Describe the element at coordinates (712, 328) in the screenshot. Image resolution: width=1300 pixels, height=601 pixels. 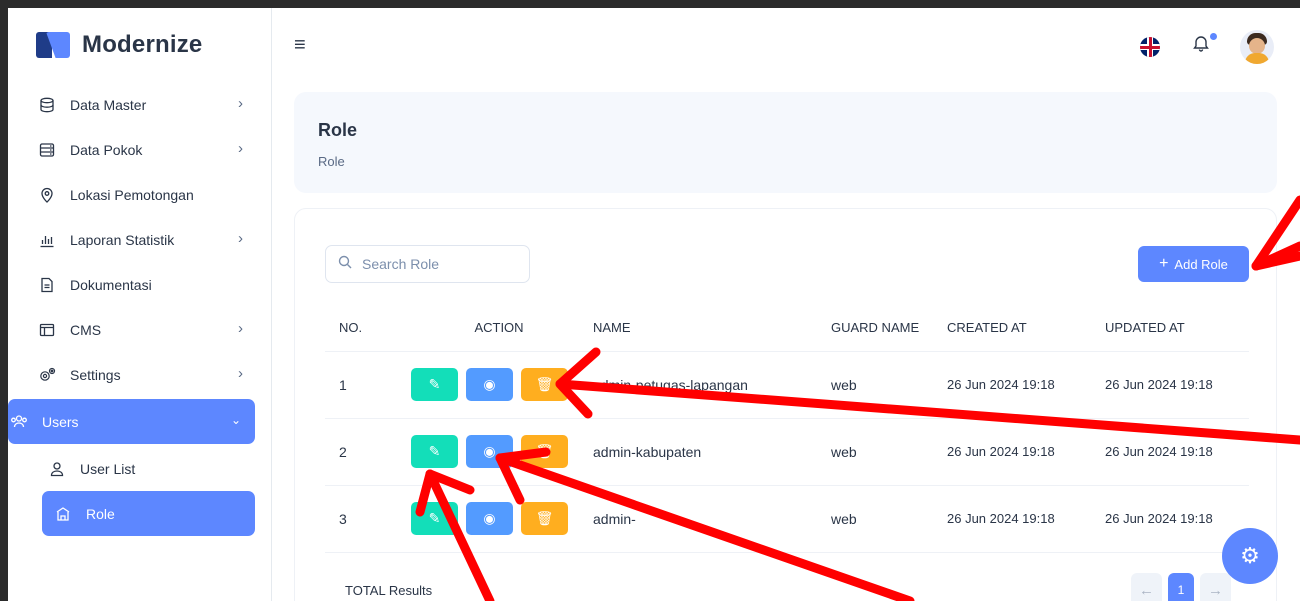
I see `column-header-name: NAME` at that location.